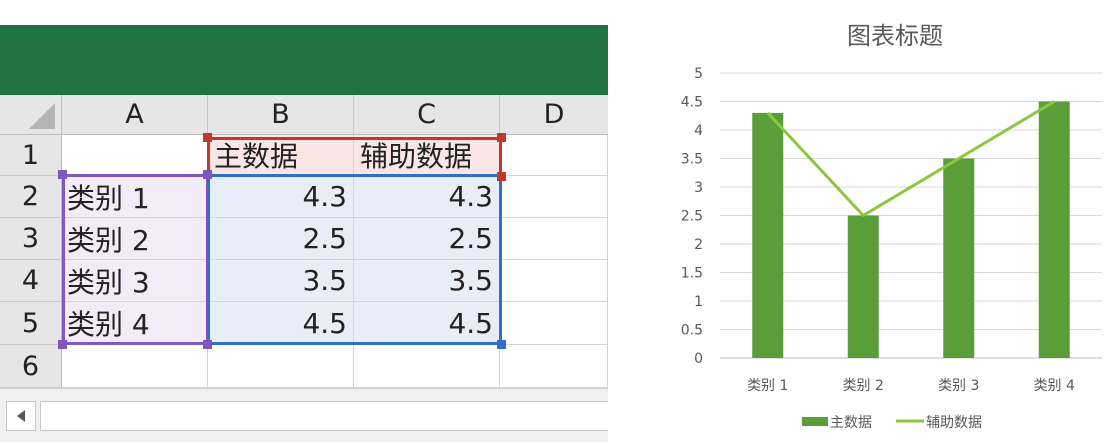 Image resolution: width=1120 pixels, height=446 pixels. I want to click on cell-a6, so click(135, 366).